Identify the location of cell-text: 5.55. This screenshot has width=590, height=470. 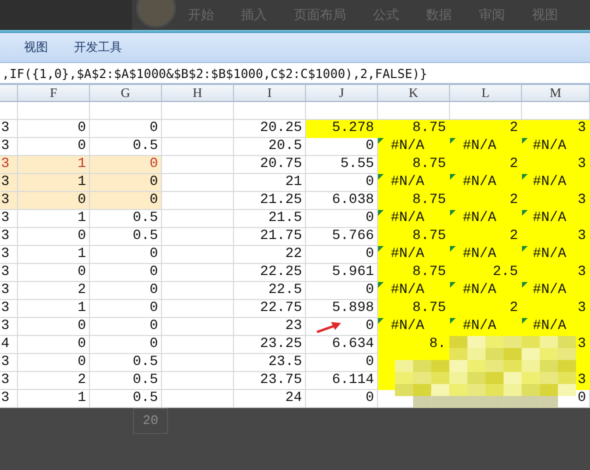
(357, 164).